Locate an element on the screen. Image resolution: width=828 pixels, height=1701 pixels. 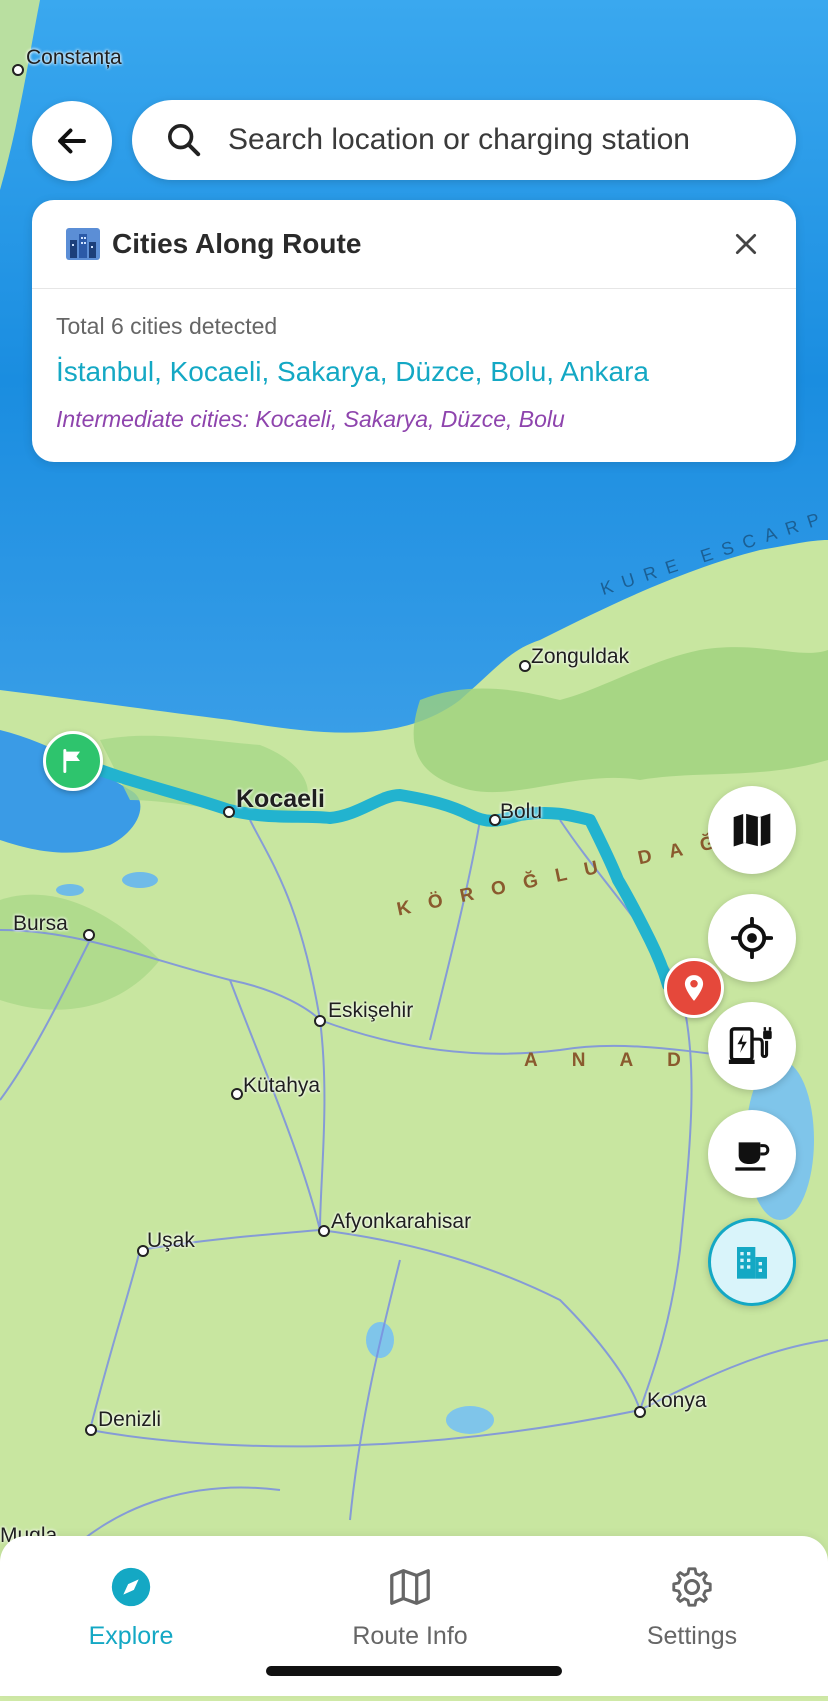
total-cities-text: Total 6 cities detected is located at coordinates (167, 326).